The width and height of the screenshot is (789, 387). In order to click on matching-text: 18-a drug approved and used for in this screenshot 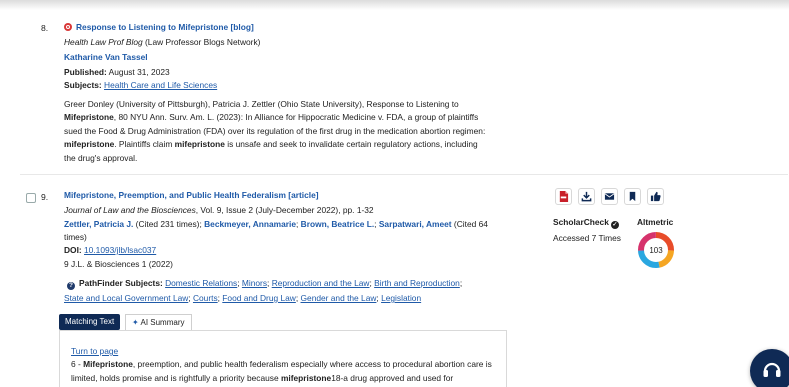, I will do `click(392, 377)`.